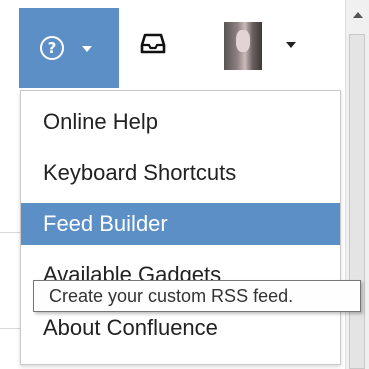  What do you see at coordinates (69, 48) in the screenshot?
I see `help-menu-button: ?` at bounding box center [69, 48].